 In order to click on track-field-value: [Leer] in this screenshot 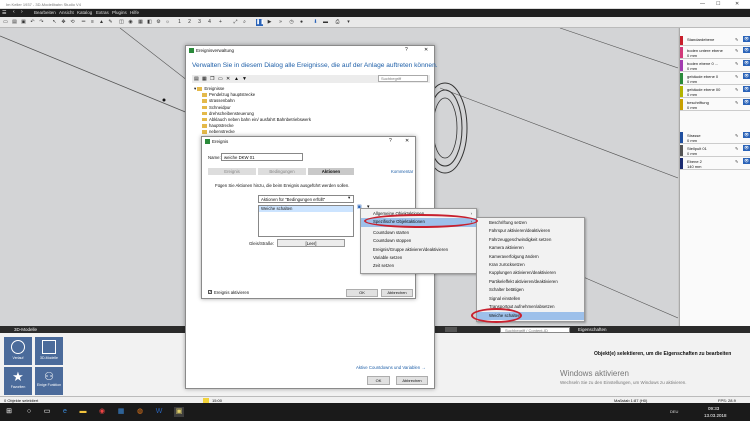, I will do `click(311, 243)`.